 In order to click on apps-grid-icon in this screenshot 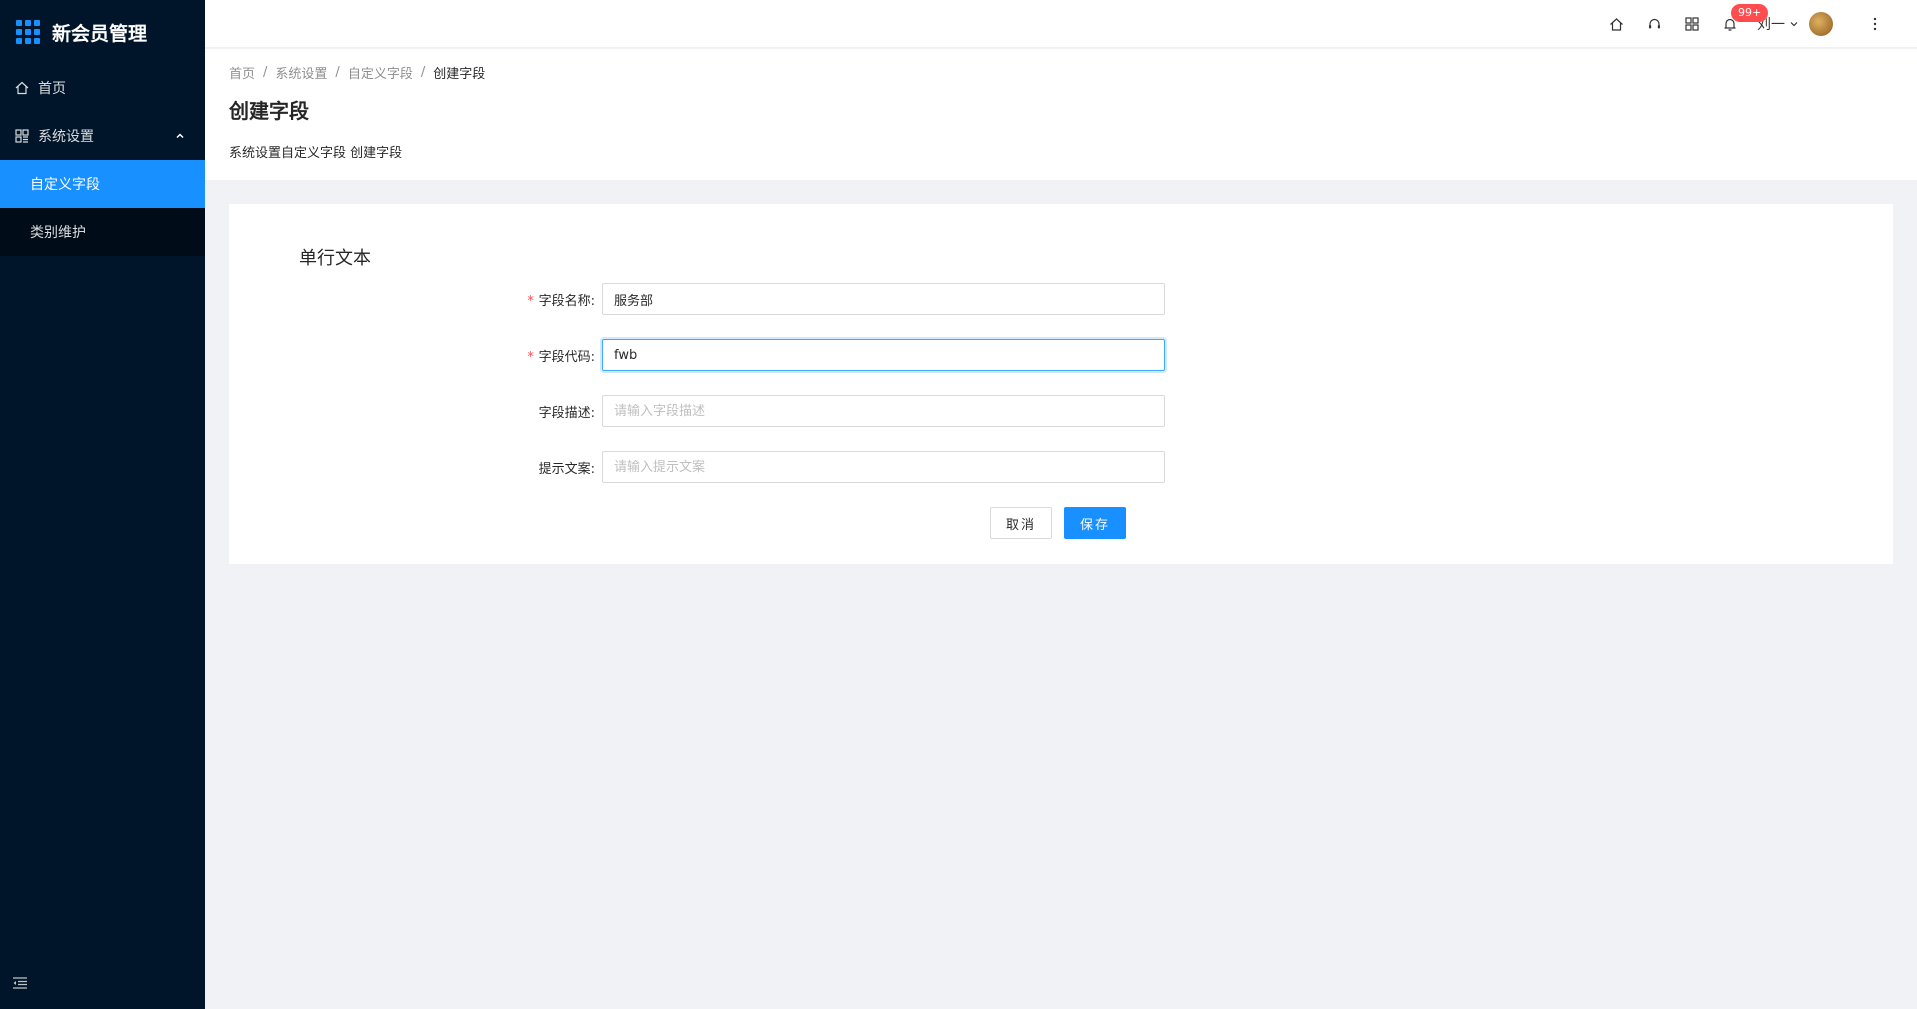, I will do `click(1692, 24)`.